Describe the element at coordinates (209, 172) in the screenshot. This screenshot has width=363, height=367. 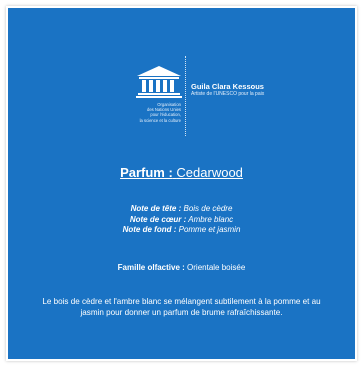
I see `perfume-name: Cedarwood` at that location.